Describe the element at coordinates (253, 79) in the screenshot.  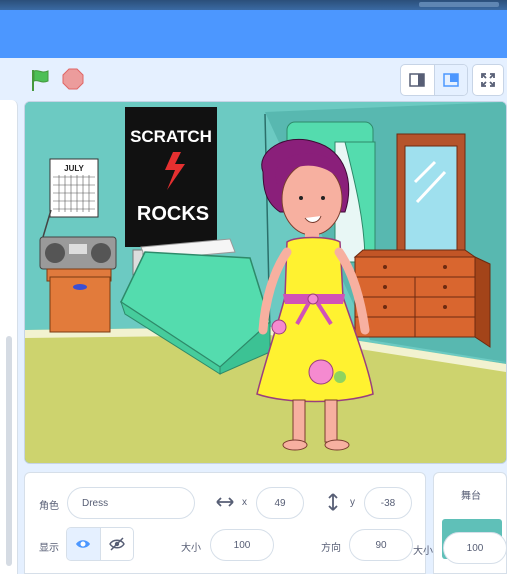
I see `stage-controls` at that location.